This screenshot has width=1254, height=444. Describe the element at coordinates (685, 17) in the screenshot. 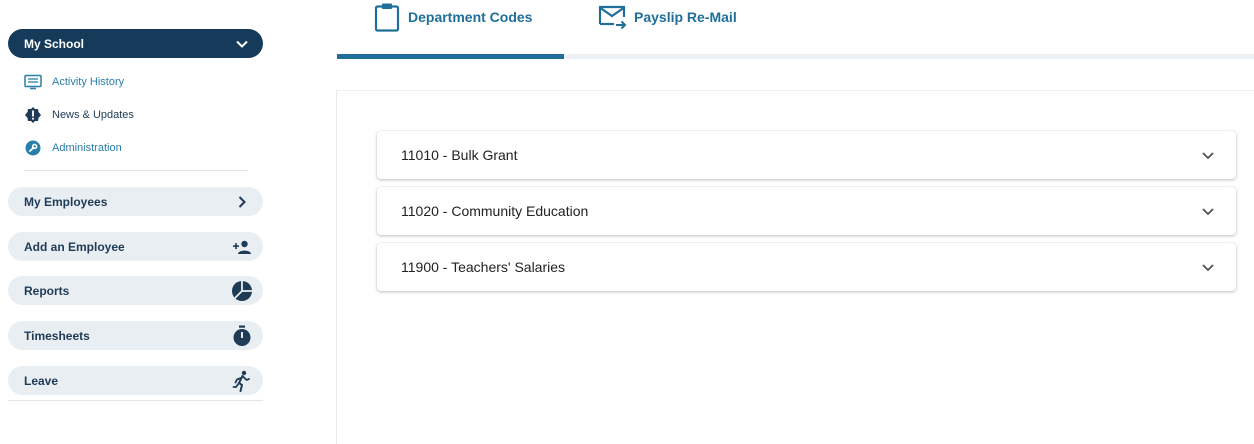

I see `tab-label: Payslip Re-Mail` at that location.